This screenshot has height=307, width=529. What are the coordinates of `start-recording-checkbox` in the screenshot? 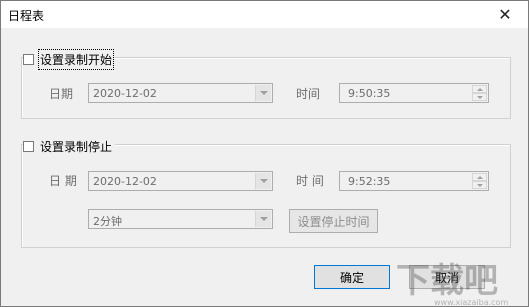 It's located at (28, 59).